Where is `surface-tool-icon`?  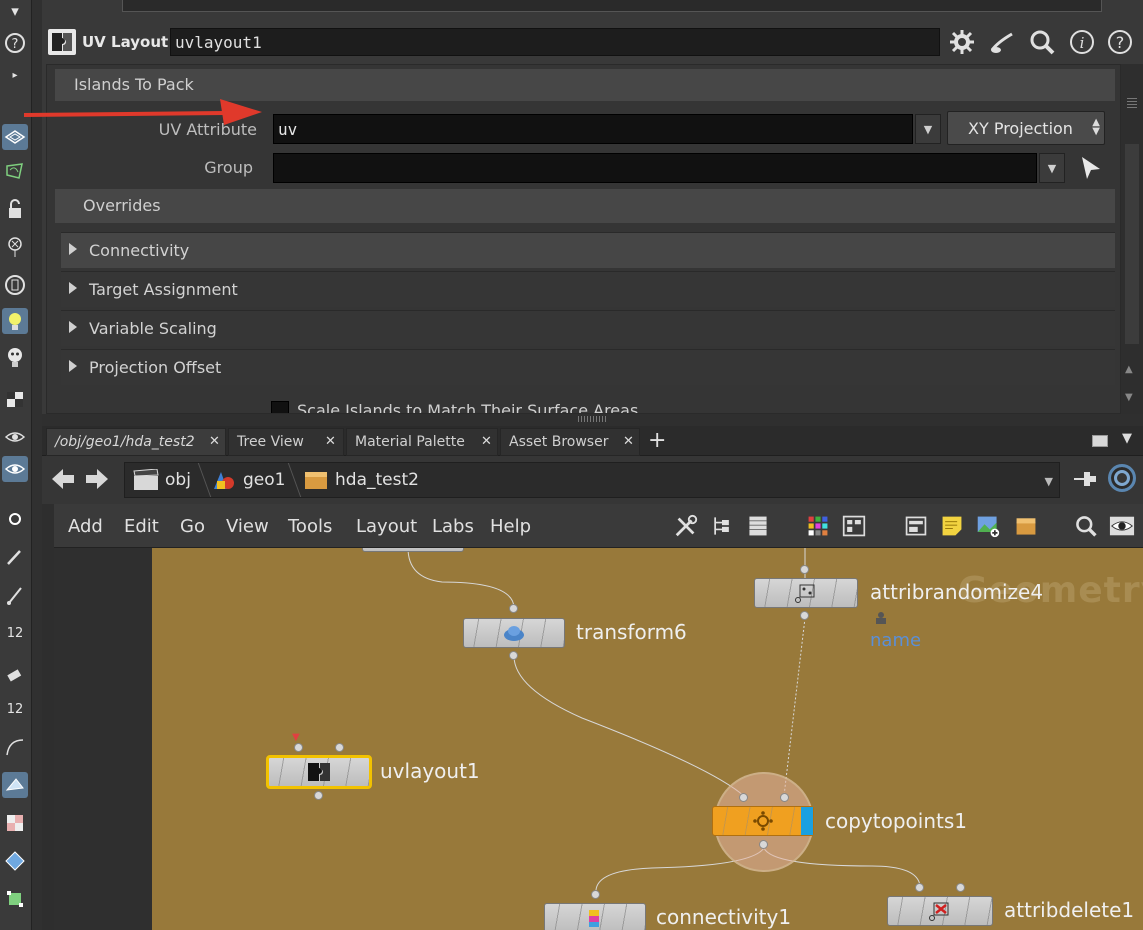 surface-tool-icon is located at coordinates (15, 171).